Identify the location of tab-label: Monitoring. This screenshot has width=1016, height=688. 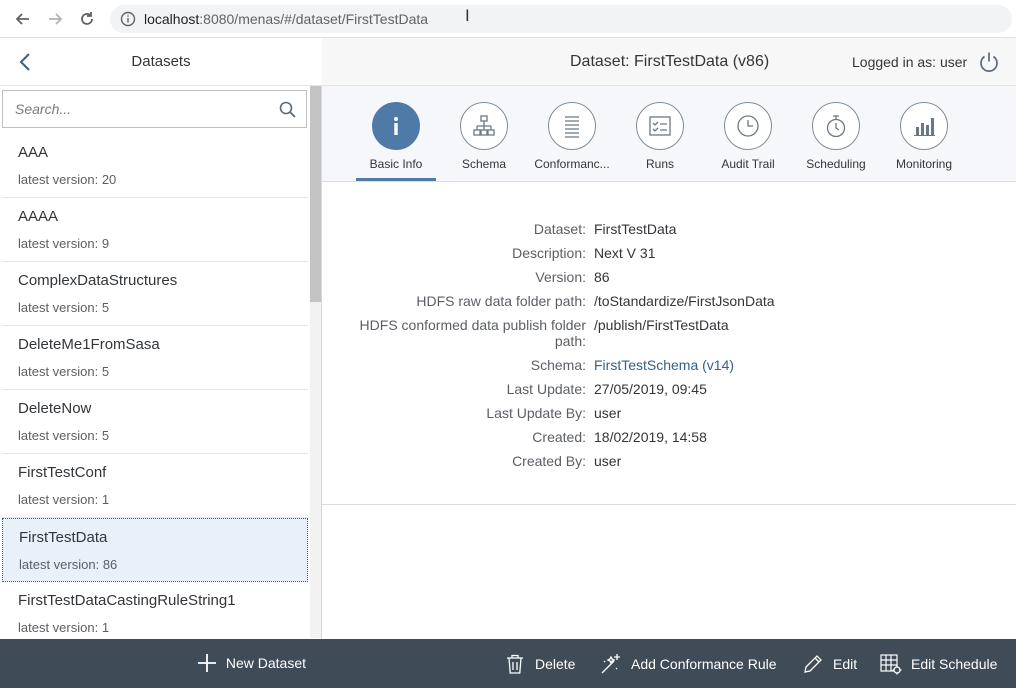
(924, 164).